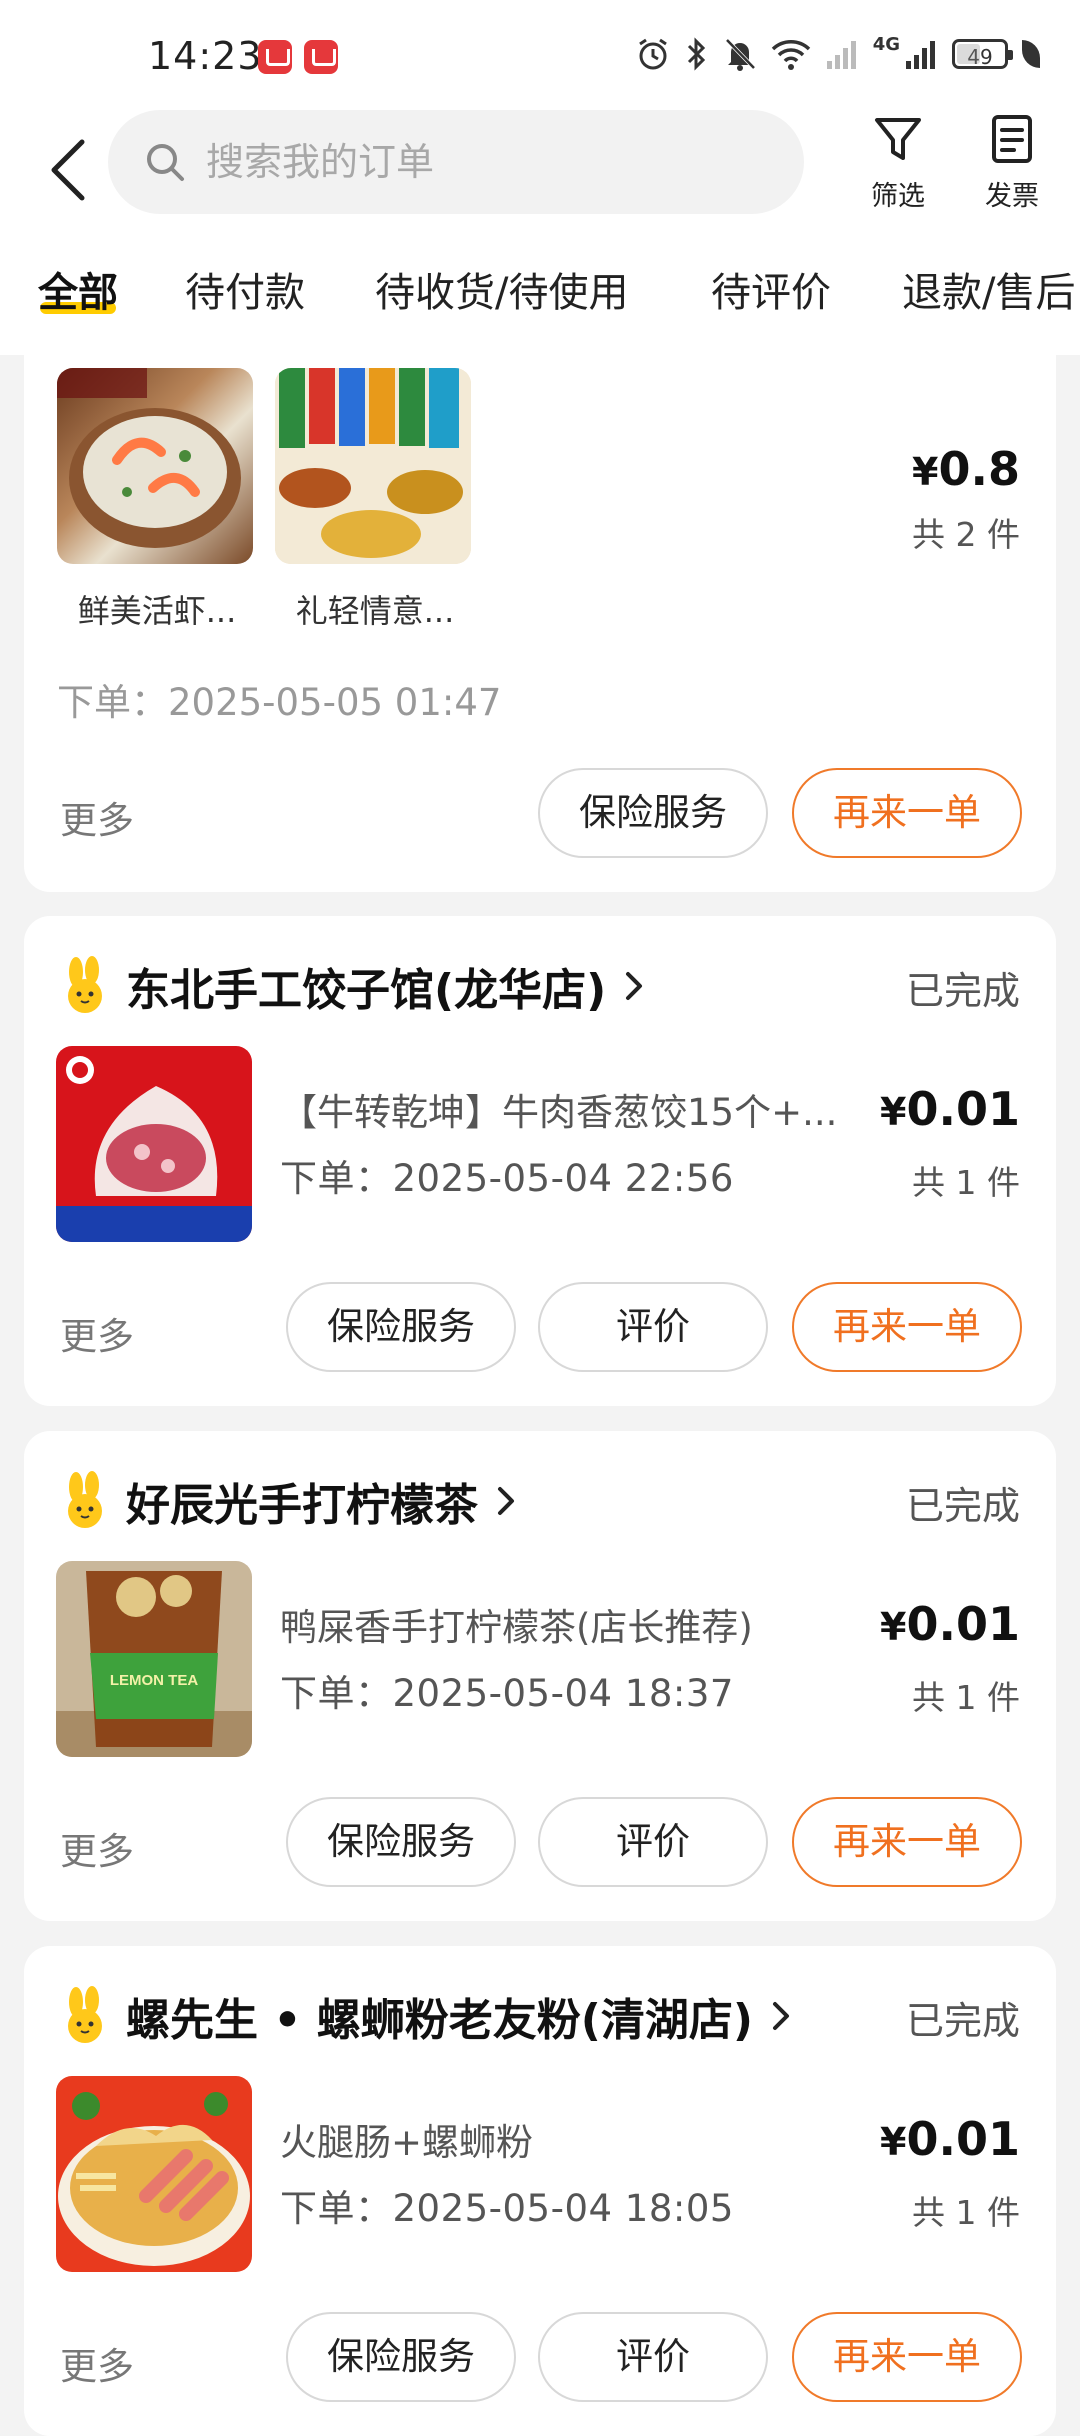 This screenshot has height=2436, width=1080. Describe the element at coordinates (790, 55) in the screenshot. I see `wifi-icon` at that location.